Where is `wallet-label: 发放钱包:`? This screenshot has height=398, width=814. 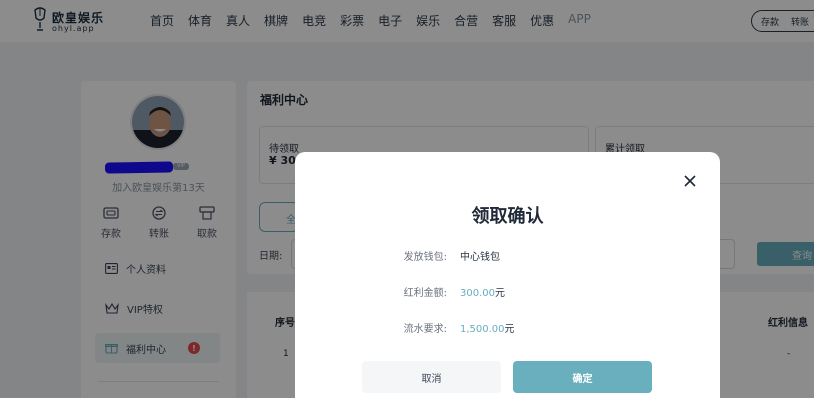 wallet-label: 发放钱包: is located at coordinates (425, 257).